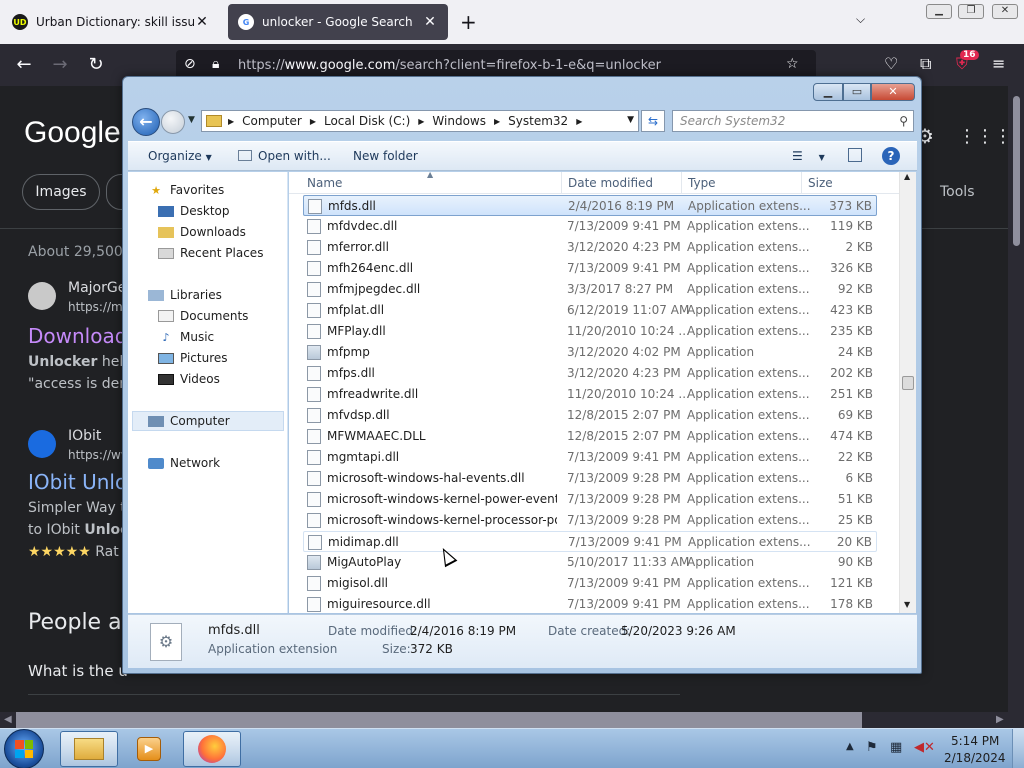 The width and height of the screenshot is (1024, 768). I want to click on new-tab-plus-icon: +, so click(468, 22).